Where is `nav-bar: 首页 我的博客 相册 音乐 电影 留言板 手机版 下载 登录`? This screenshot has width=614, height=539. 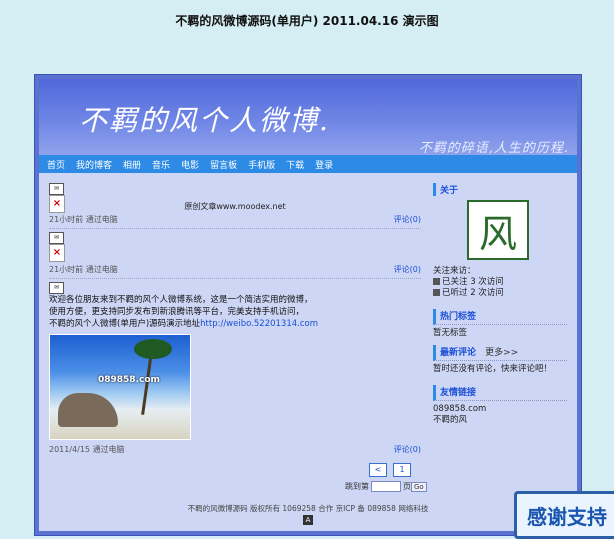
nav-bar: 首页 我的博客 相册 音乐 电影 留言板 手机版 下载 登录 is located at coordinates (308, 164).